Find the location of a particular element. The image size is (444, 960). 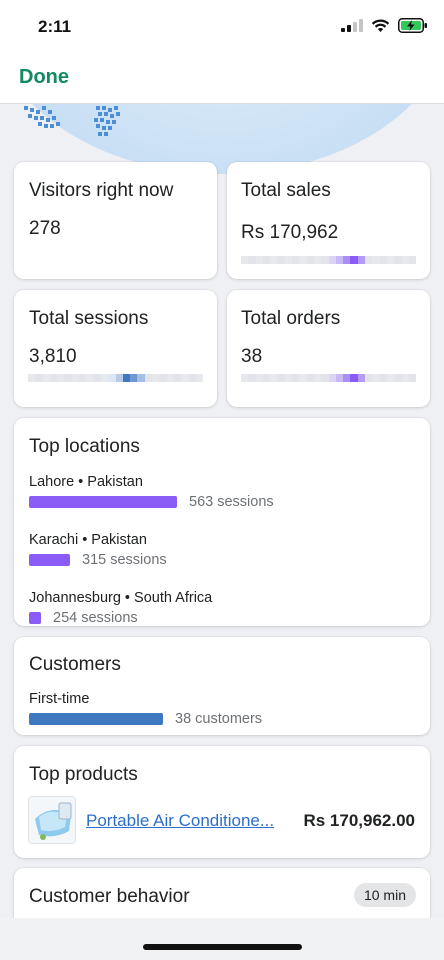

total-sales-card: Total sales Rs 170,962 is located at coordinates (328, 220).